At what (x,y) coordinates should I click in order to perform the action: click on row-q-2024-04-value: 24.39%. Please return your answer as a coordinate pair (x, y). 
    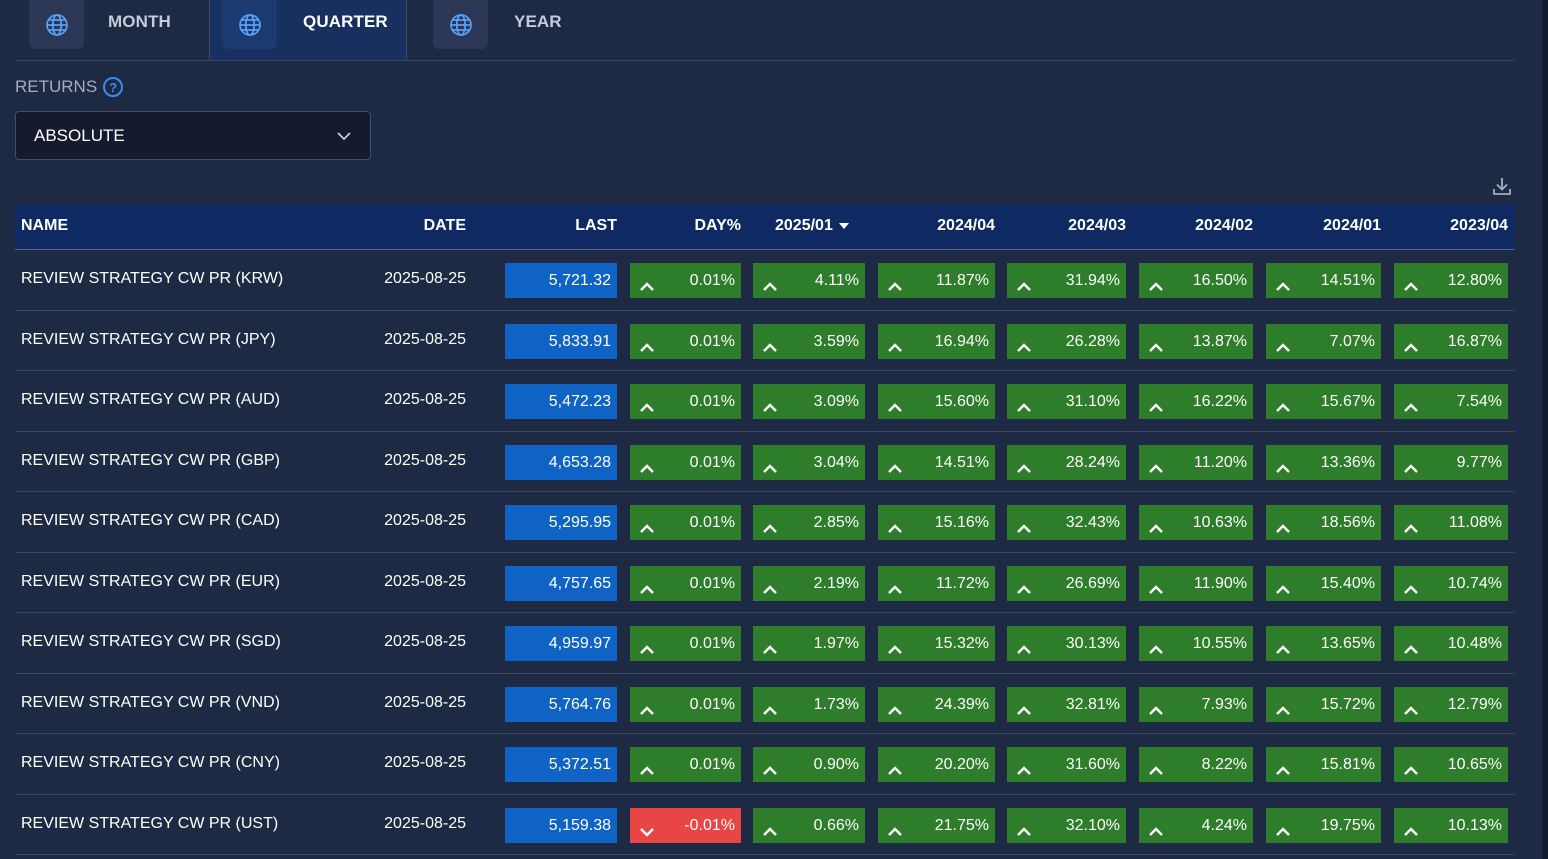
    Looking at the image, I should click on (961, 704).